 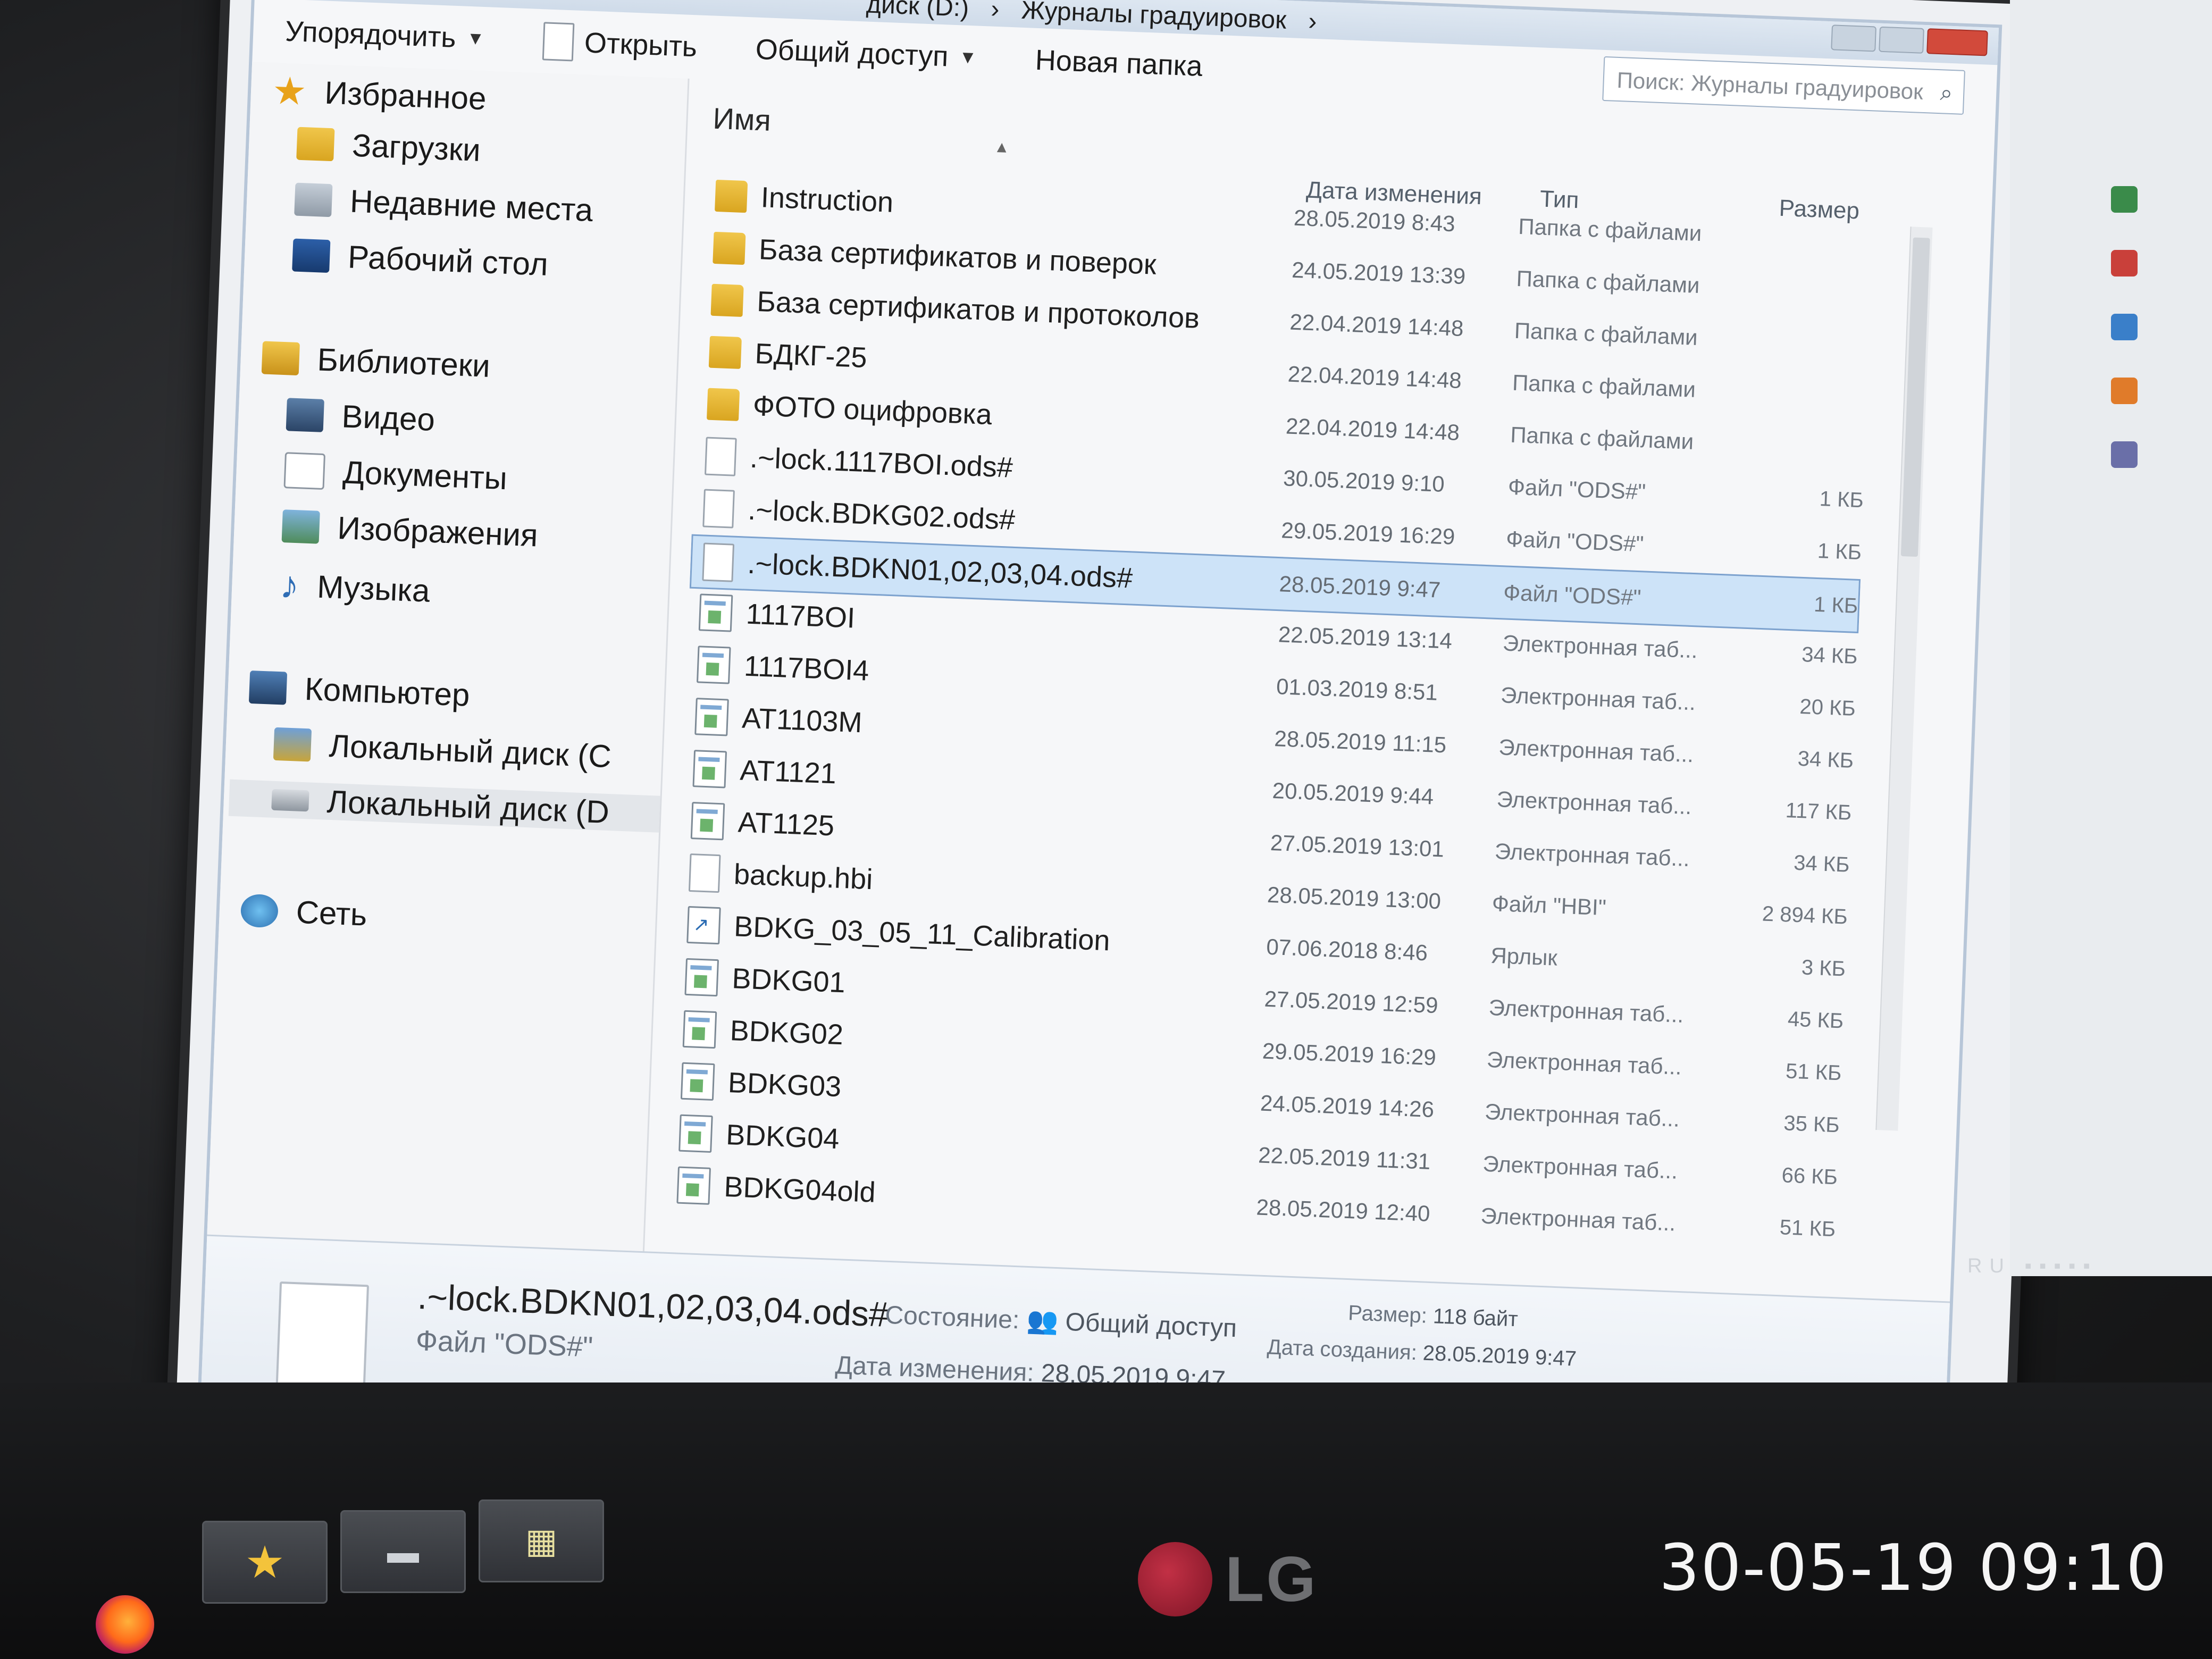 I want to click on images-icon, so click(x=300, y=526).